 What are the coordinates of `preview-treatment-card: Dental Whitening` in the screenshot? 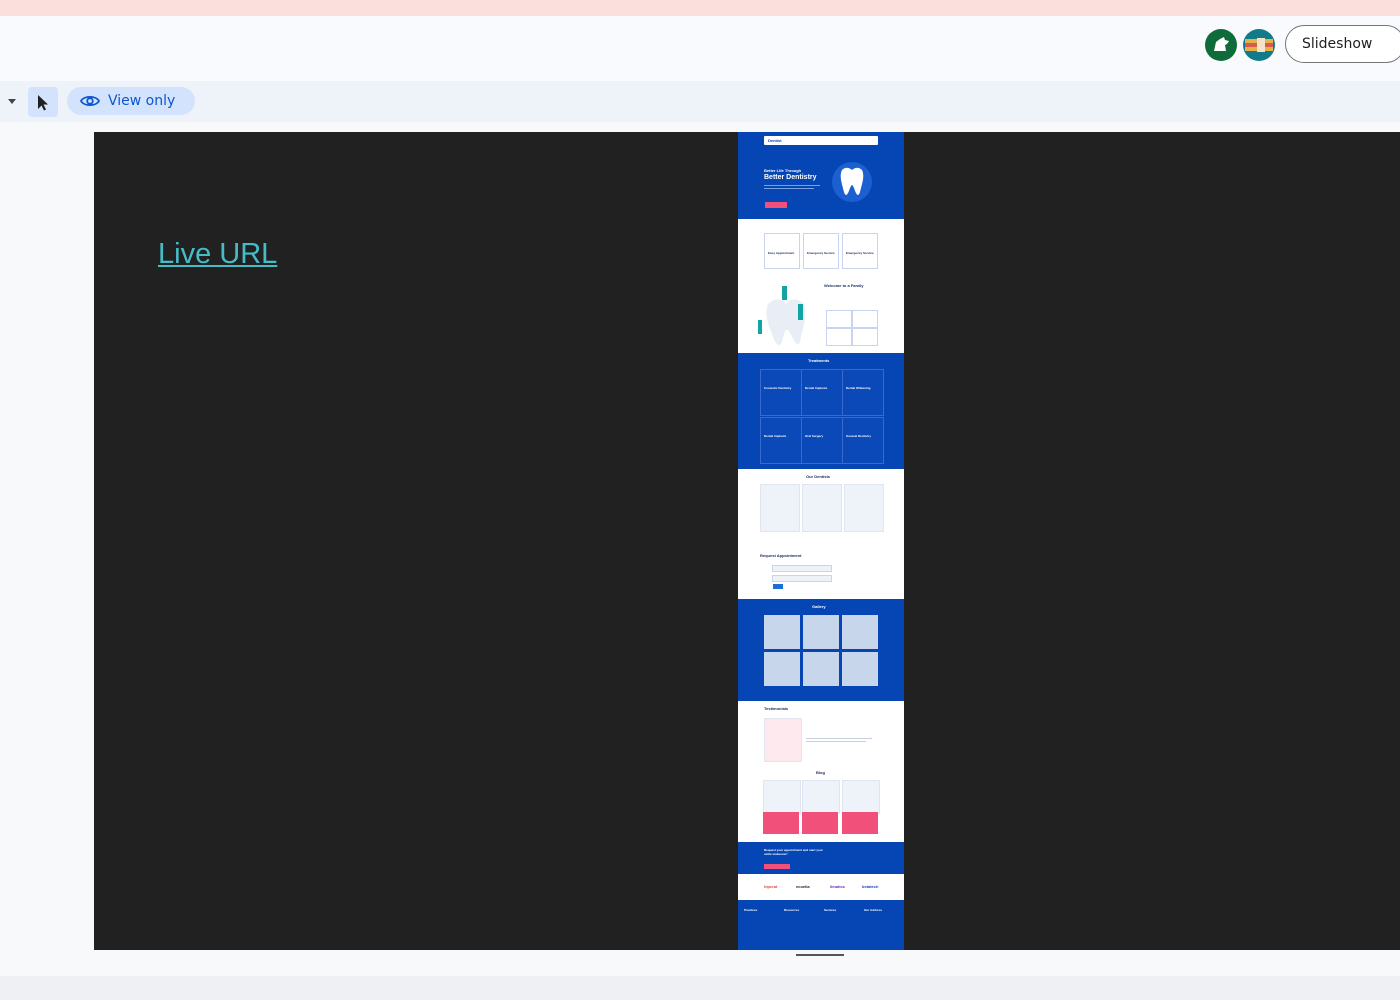 It's located at (863, 392).